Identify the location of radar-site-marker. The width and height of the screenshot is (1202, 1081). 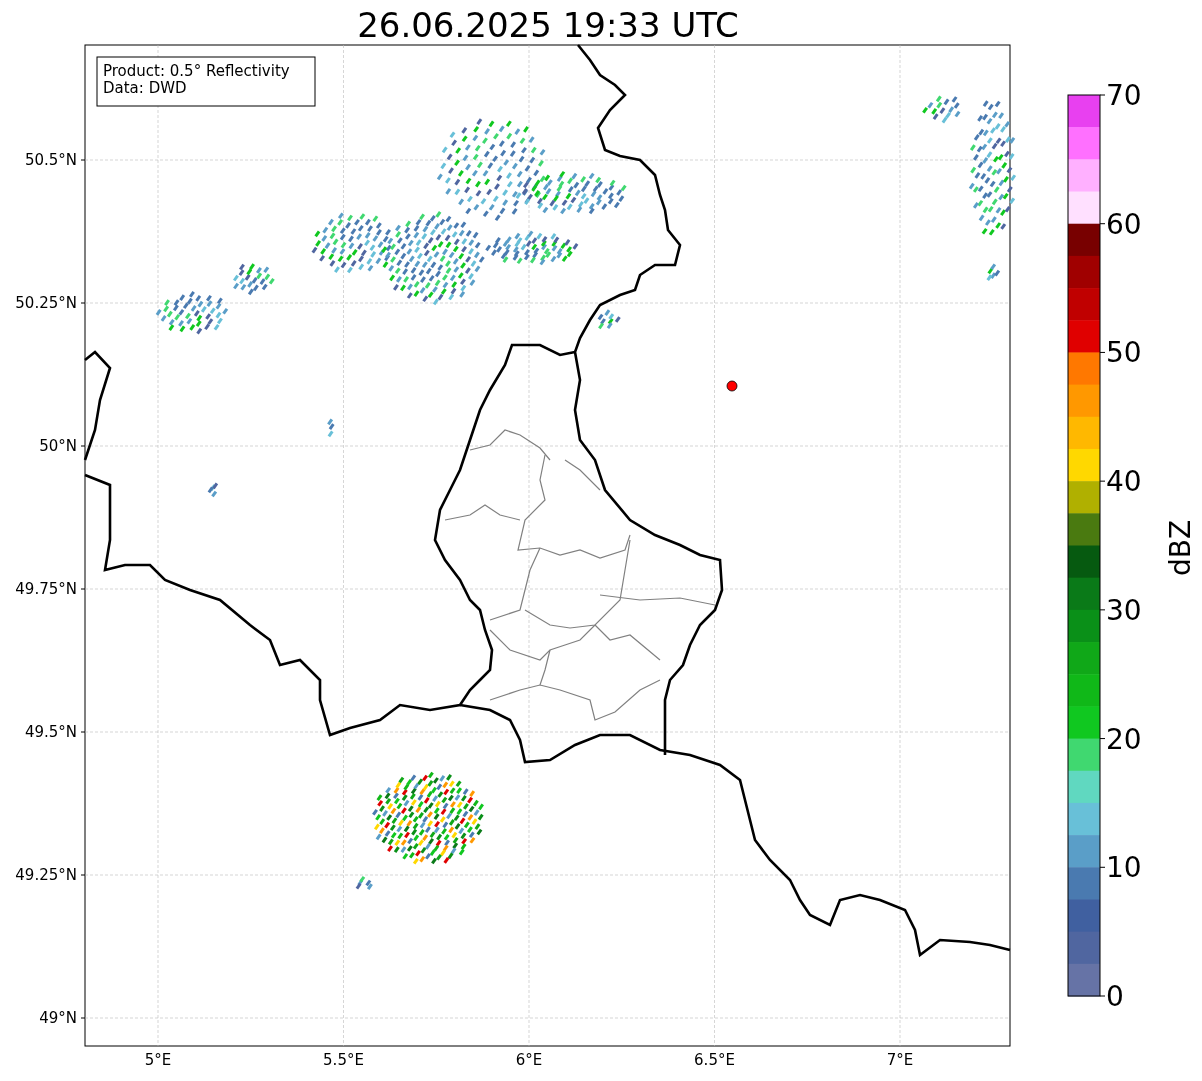
(732, 386).